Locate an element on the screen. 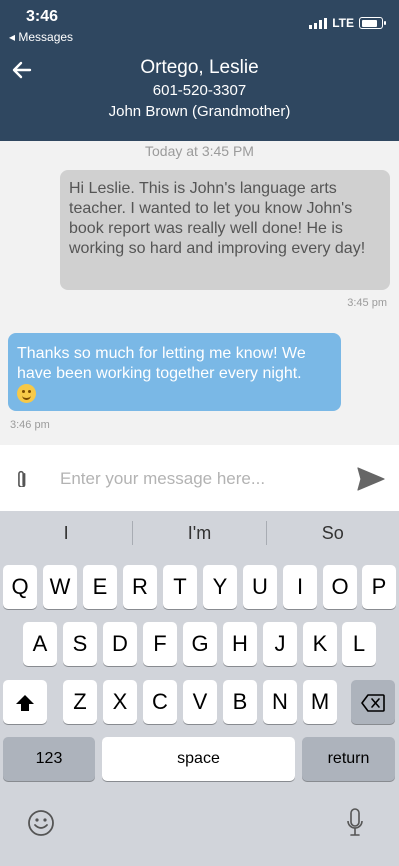  key-b: B is located at coordinates (240, 702).